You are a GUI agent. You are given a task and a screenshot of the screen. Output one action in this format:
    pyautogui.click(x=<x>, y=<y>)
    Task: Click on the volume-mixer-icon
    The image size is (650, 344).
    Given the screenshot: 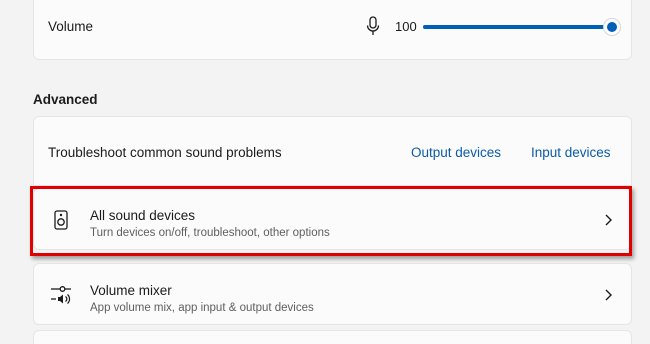 What is the action you would take?
    pyautogui.click(x=61, y=295)
    